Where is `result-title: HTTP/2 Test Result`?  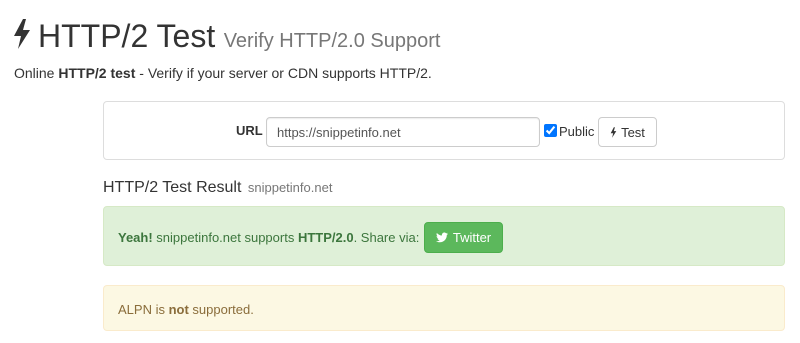
result-title: HTTP/2 Test Result is located at coordinates (172, 187).